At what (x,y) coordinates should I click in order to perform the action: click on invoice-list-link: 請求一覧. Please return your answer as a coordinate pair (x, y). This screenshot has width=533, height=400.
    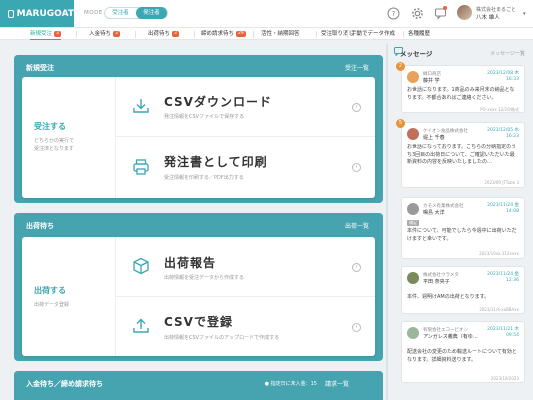
    Looking at the image, I should click on (337, 383).